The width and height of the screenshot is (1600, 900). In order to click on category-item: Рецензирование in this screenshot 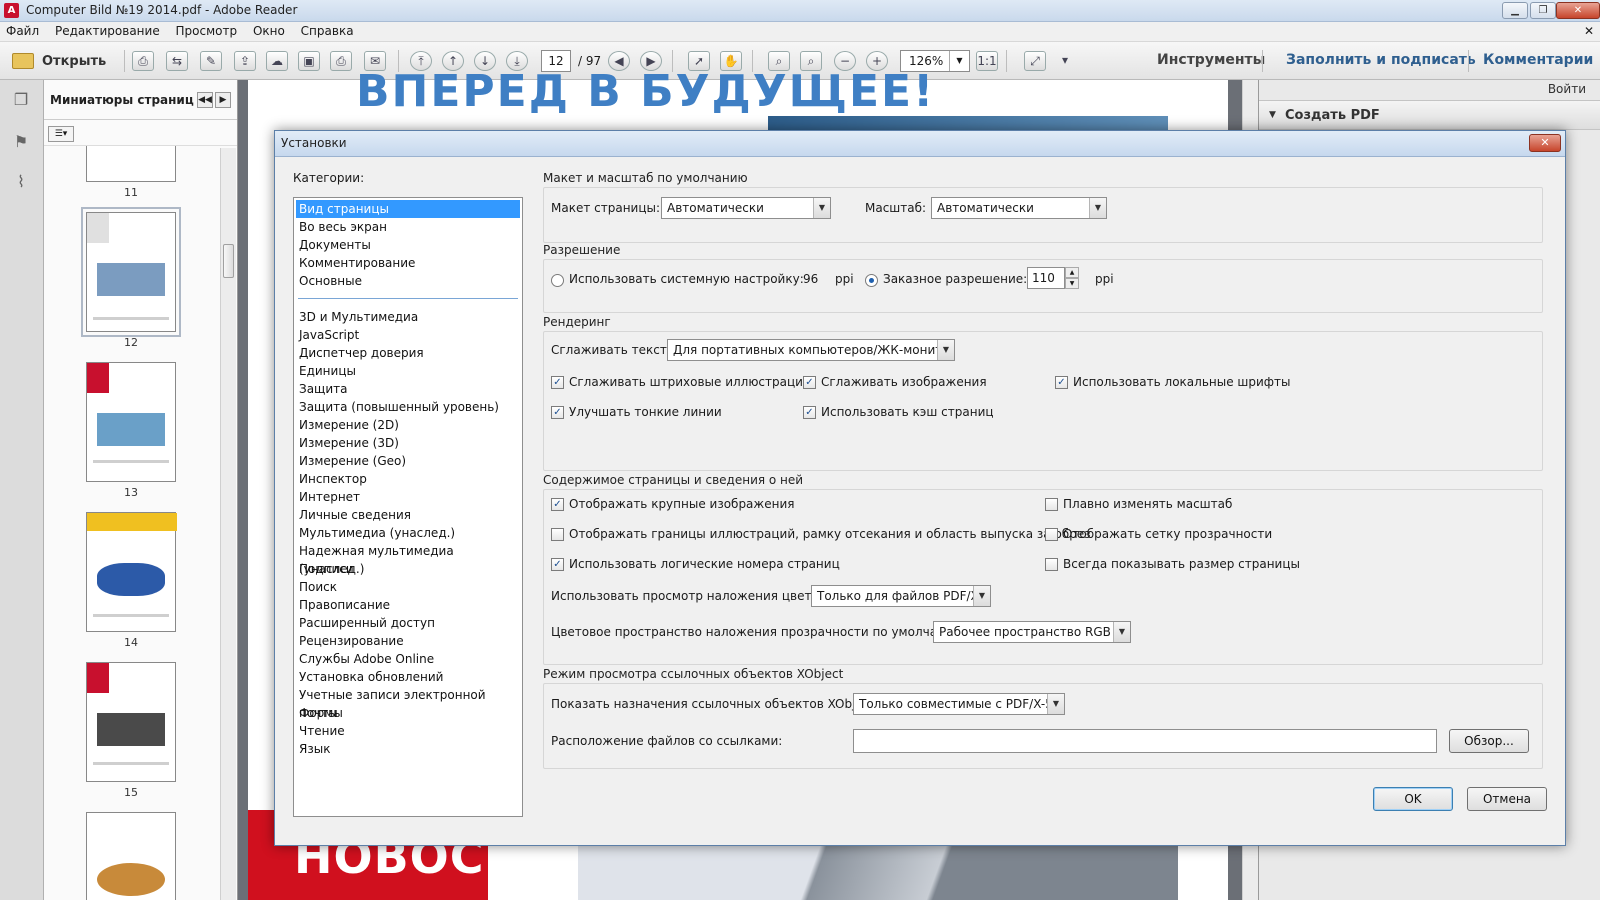, I will do `click(408, 641)`.